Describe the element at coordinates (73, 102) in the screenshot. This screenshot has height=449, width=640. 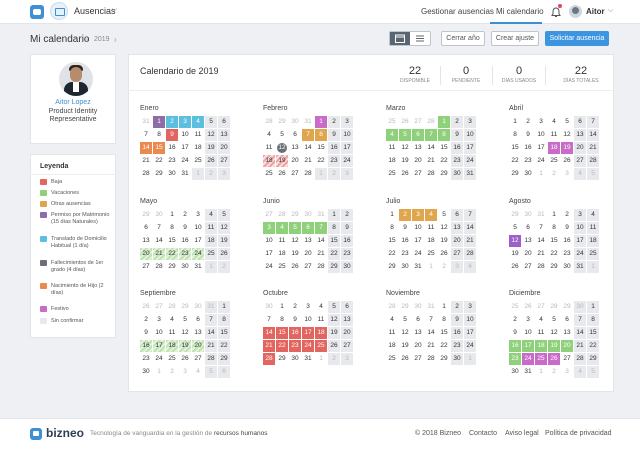
I see `profile-name: Aitor Lopez` at that location.